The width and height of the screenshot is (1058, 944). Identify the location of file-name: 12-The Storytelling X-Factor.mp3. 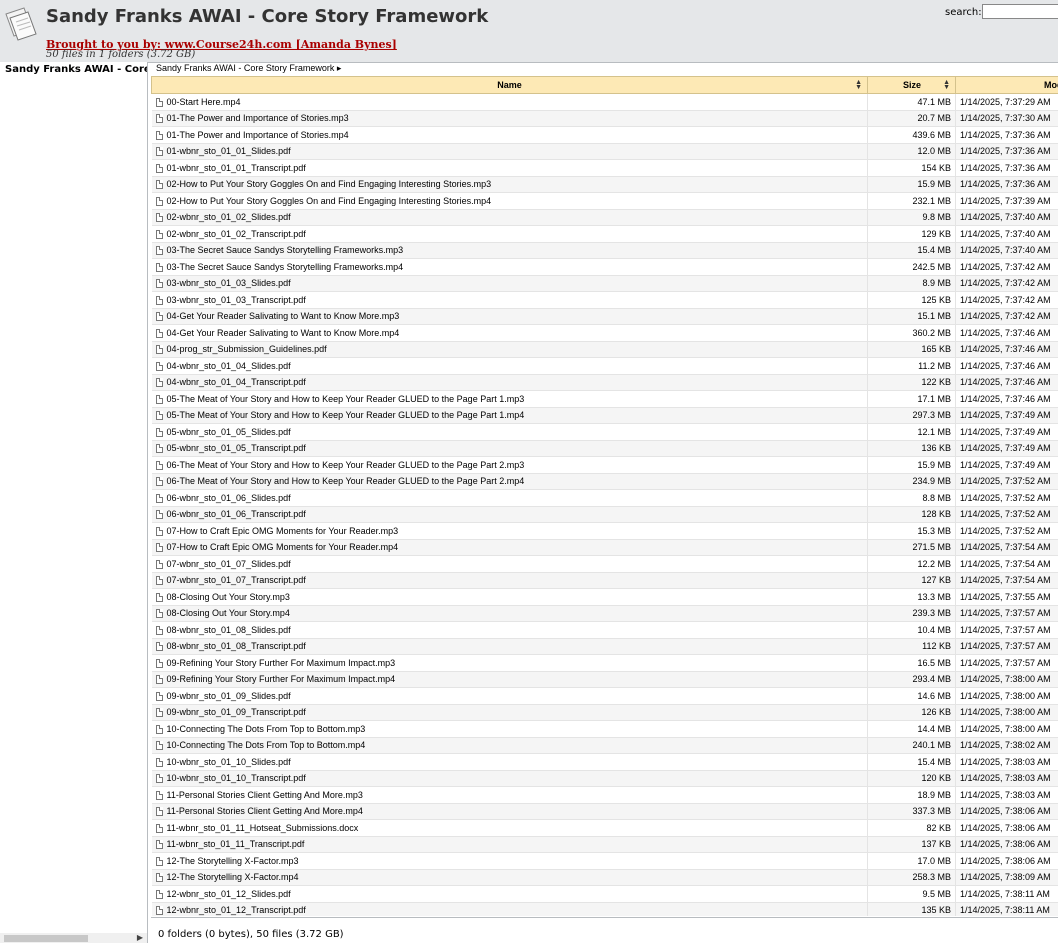
(233, 861).